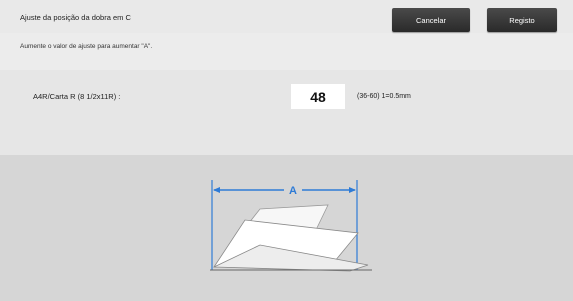  I want to click on dimension-arrow-left-icon, so click(216, 190).